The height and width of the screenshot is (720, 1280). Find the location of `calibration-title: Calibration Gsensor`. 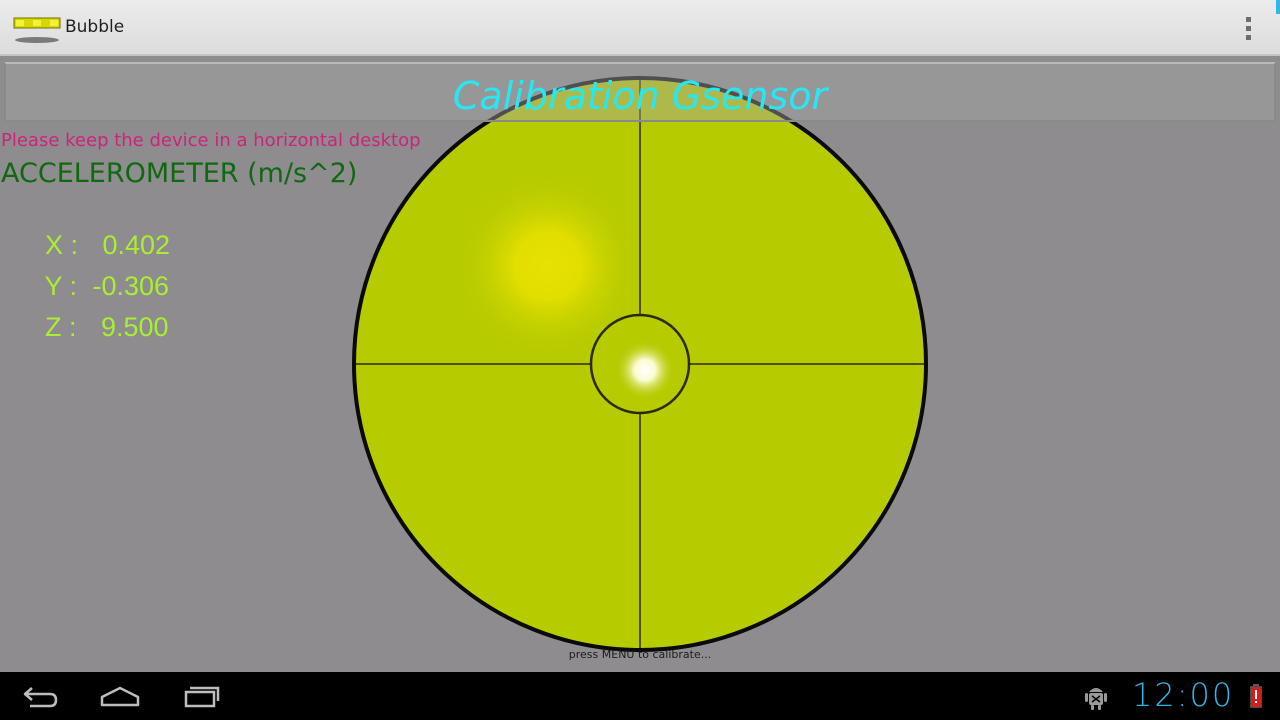

calibration-title: Calibration Gsensor is located at coordinates (640, 96).